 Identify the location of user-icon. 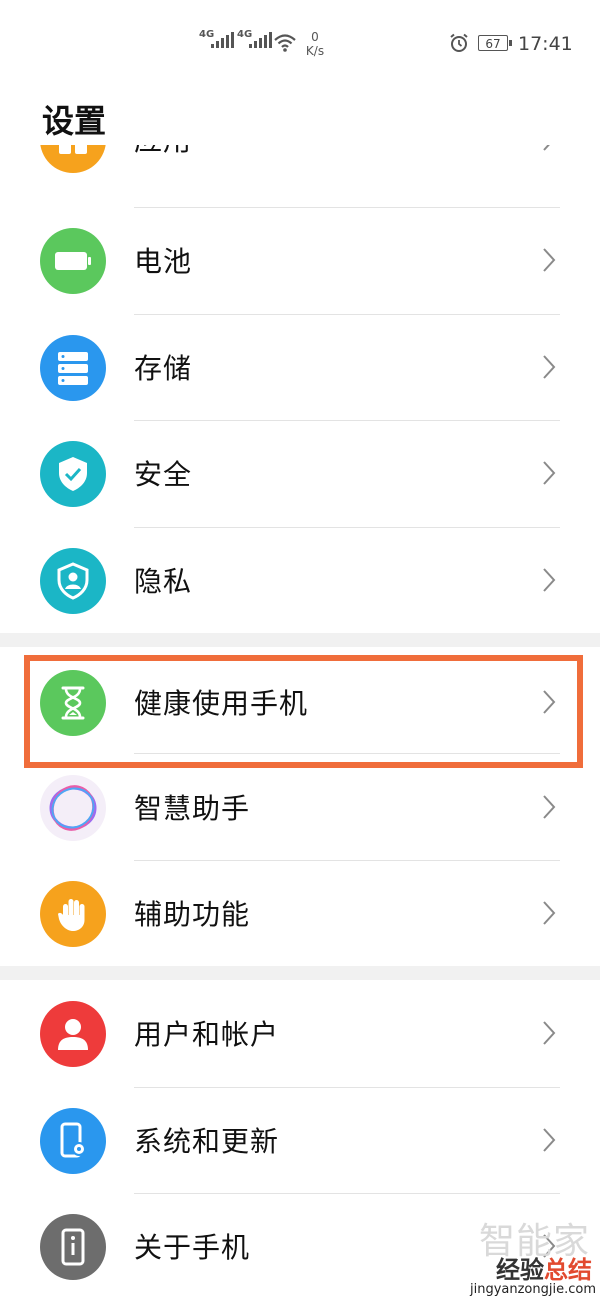
(73, 1034).